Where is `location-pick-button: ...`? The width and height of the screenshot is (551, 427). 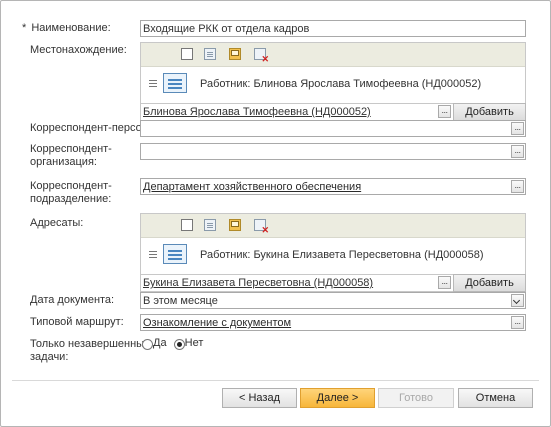
location-pick-button: ... is located at coordinates (444, 111).